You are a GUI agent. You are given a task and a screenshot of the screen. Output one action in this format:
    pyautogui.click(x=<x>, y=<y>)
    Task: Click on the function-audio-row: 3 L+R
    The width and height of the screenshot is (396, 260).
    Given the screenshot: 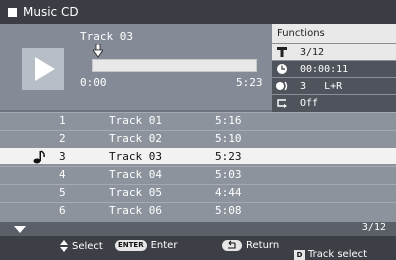 What is the action you would take?
    pyautogui.click(x=334, y=85)
    